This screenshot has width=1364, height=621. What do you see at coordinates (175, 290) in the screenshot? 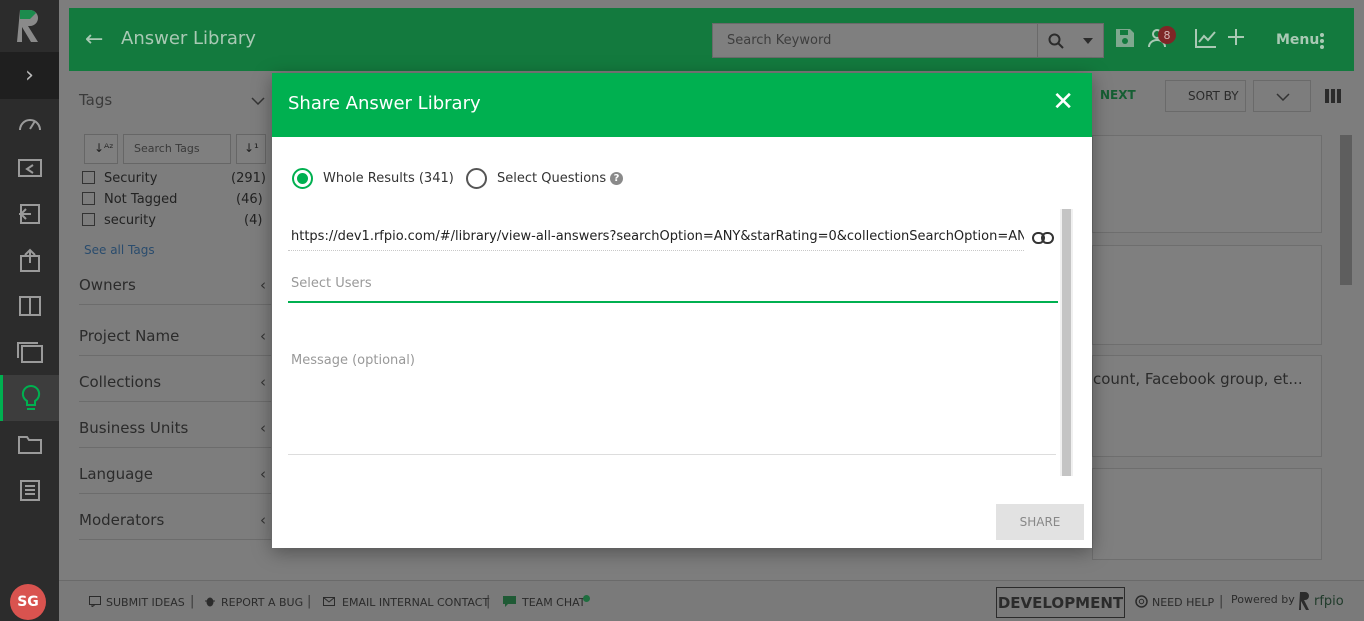
I see `filter-section-owners: Owners ‹` at bounding box center [175, 290].